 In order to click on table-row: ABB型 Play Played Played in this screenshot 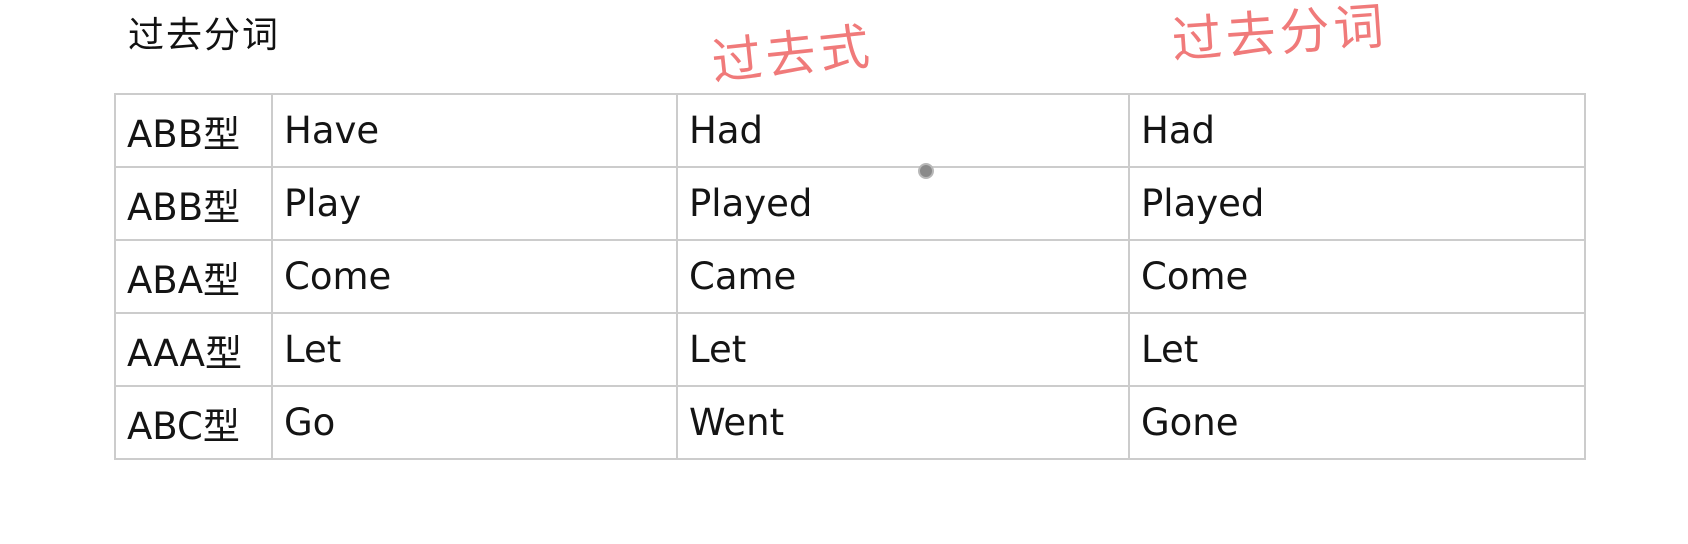, I will do `click(850, 203)`.